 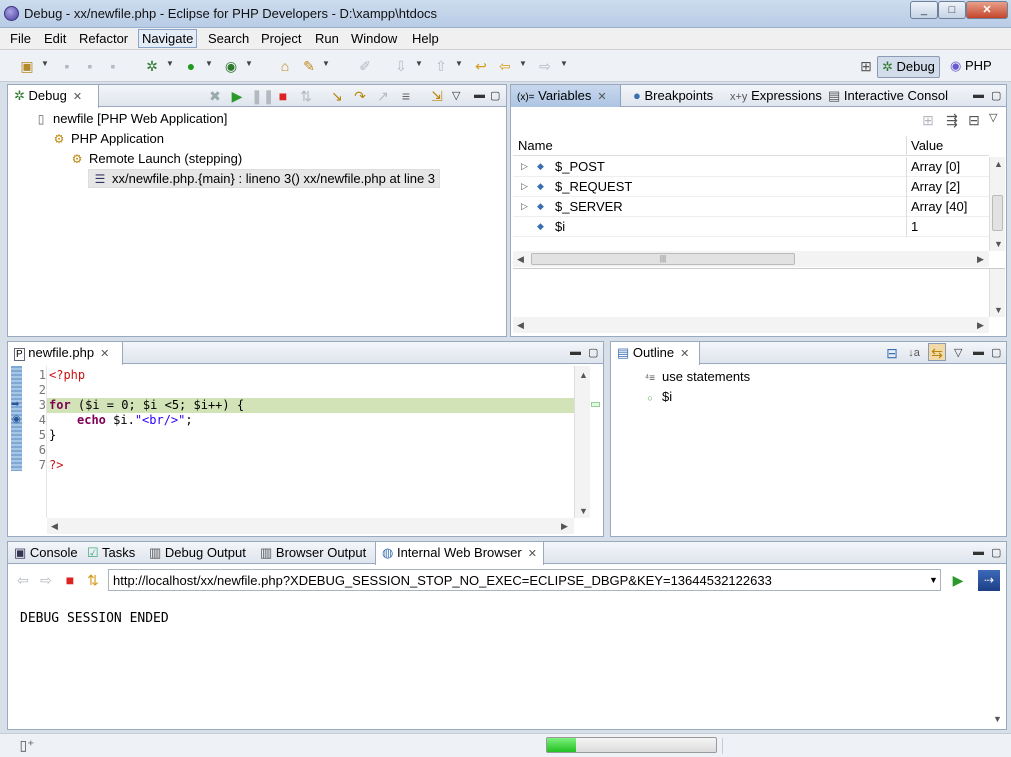 What do you see at coordinates (156, 158) in the screenshot?
I see `tree-item-remote-launch: ⚙ Remote Launch (stepping)` at bounding box center [156, 158].